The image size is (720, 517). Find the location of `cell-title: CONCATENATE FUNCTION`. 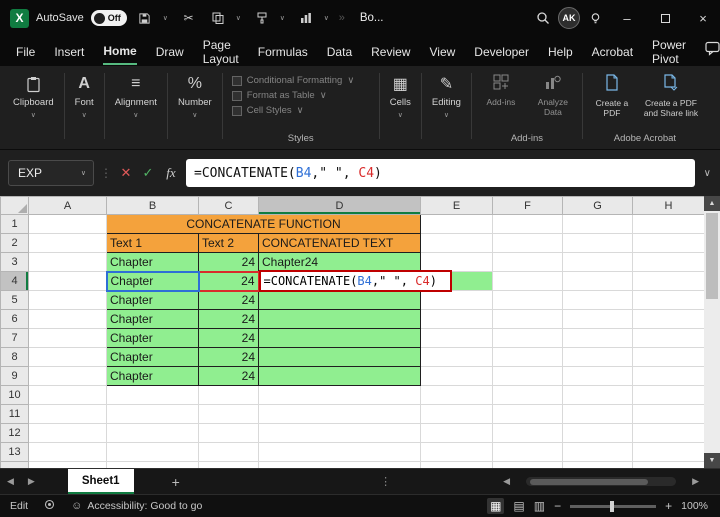

cell-title: CONCATENATE FUNCTION is located at coordinates (263, 224).